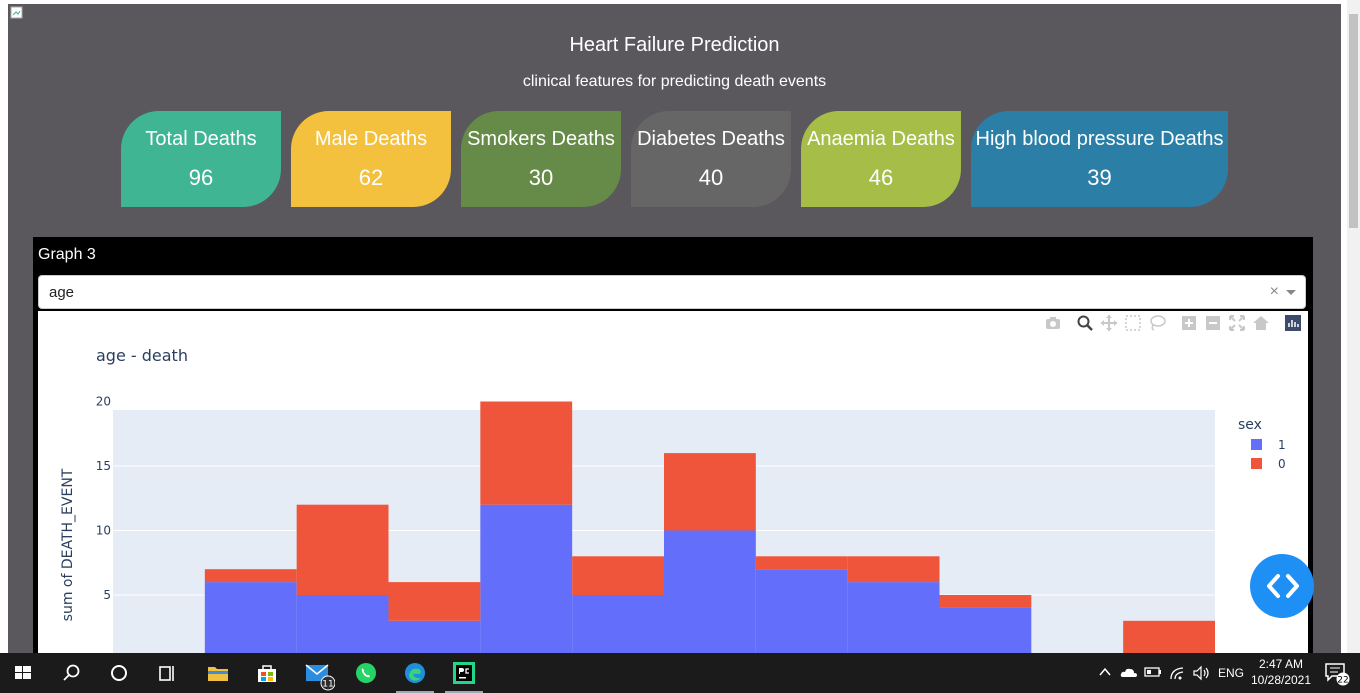 This screenshot has height=693, width=1360. What do you see at coordinates (320, 677) in the screenshot?
I see `mail-icon: 11` at bounding box center [320, 677].